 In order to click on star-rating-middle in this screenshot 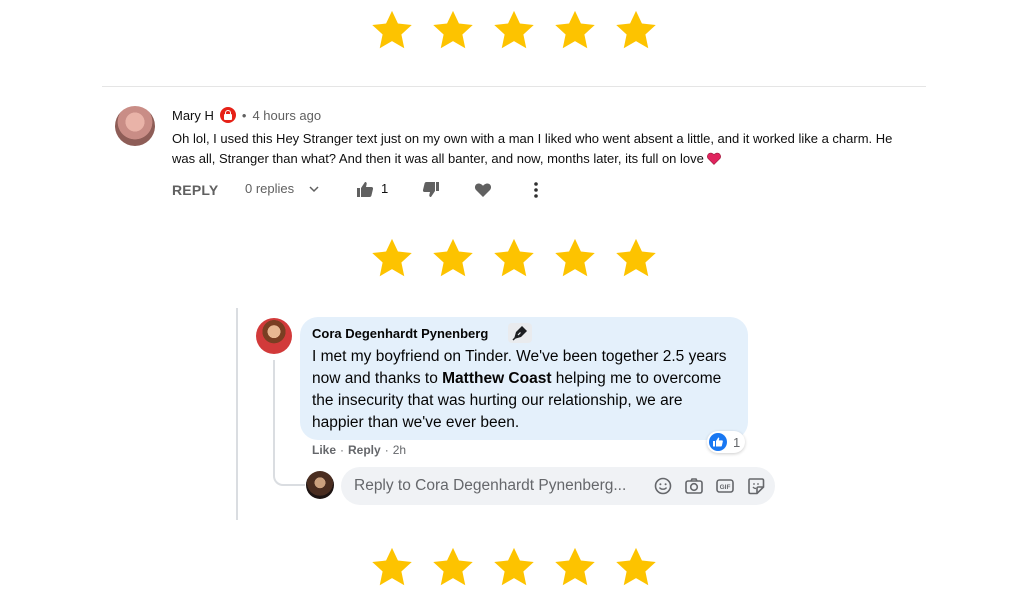, I will do `click(514, 259)`.